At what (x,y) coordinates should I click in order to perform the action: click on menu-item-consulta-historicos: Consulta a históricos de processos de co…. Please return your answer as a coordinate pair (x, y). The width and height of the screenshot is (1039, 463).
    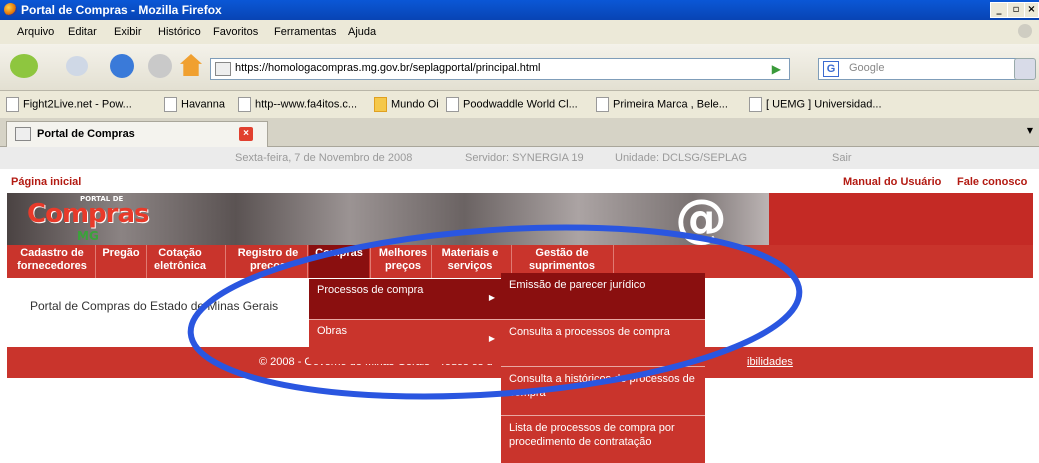
    Looking at the image, I should click on (603, 391).